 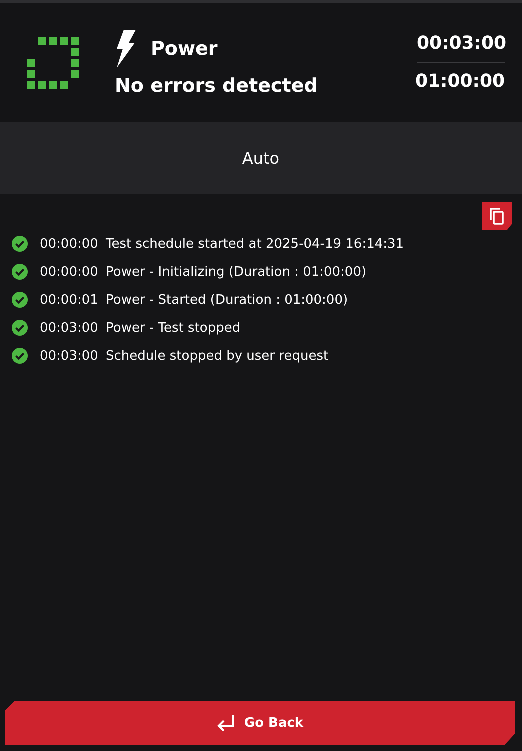 I want to click on log-message: Power - Test stopped, so click(x=173, y=328).